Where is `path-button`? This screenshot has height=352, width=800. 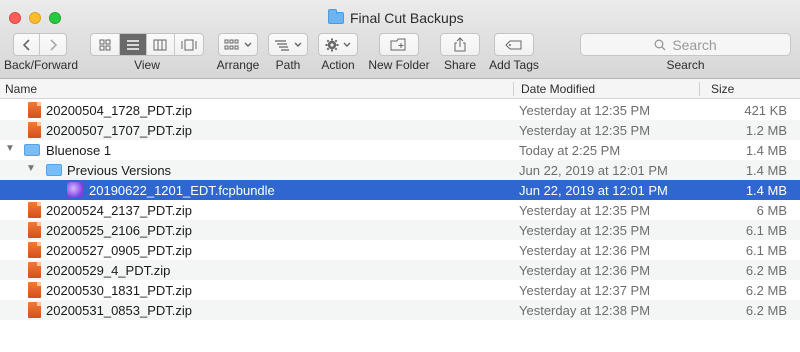
path-button is located at coordinates (288, 44).